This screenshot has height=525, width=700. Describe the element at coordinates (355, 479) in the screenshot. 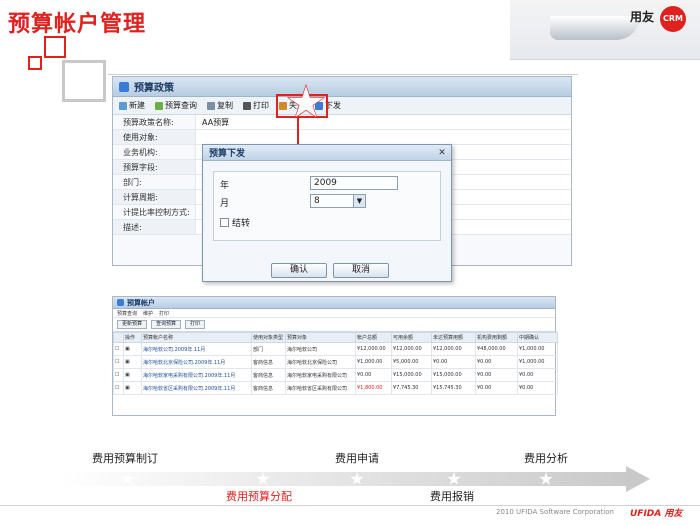

I see `process-timeline` at that location.